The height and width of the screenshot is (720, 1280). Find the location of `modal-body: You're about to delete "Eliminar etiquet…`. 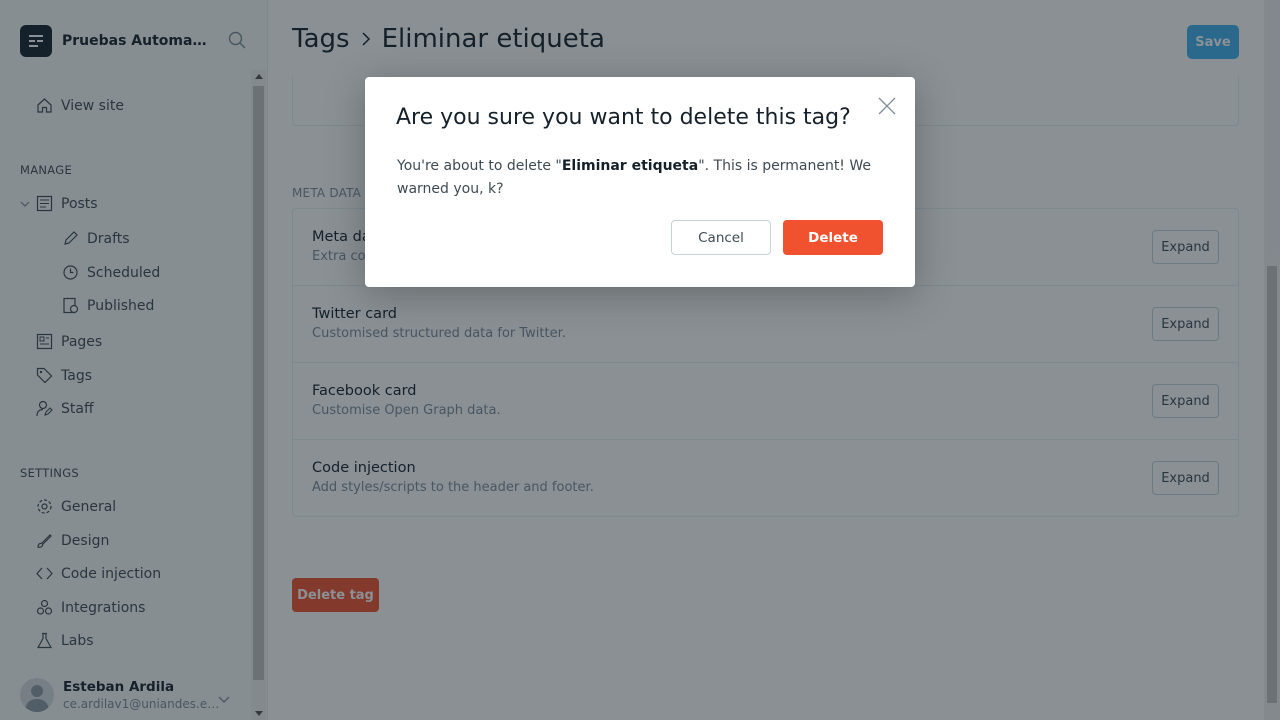

modal-body: You're about to delete "Eliminar etiquet… is located at coordinates (642, 178).